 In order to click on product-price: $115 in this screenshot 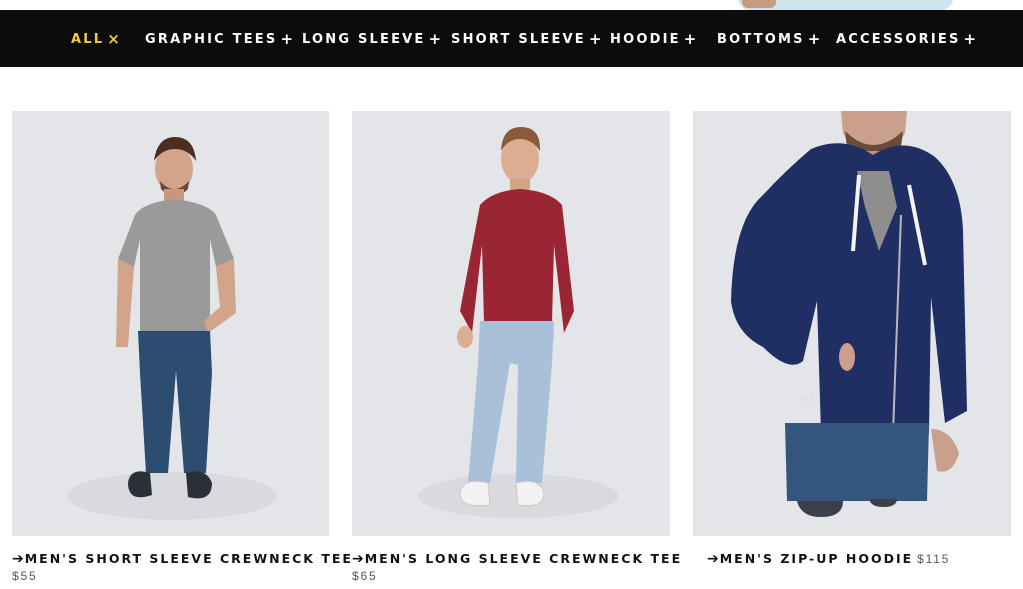, I will do `click(934, 559)`.